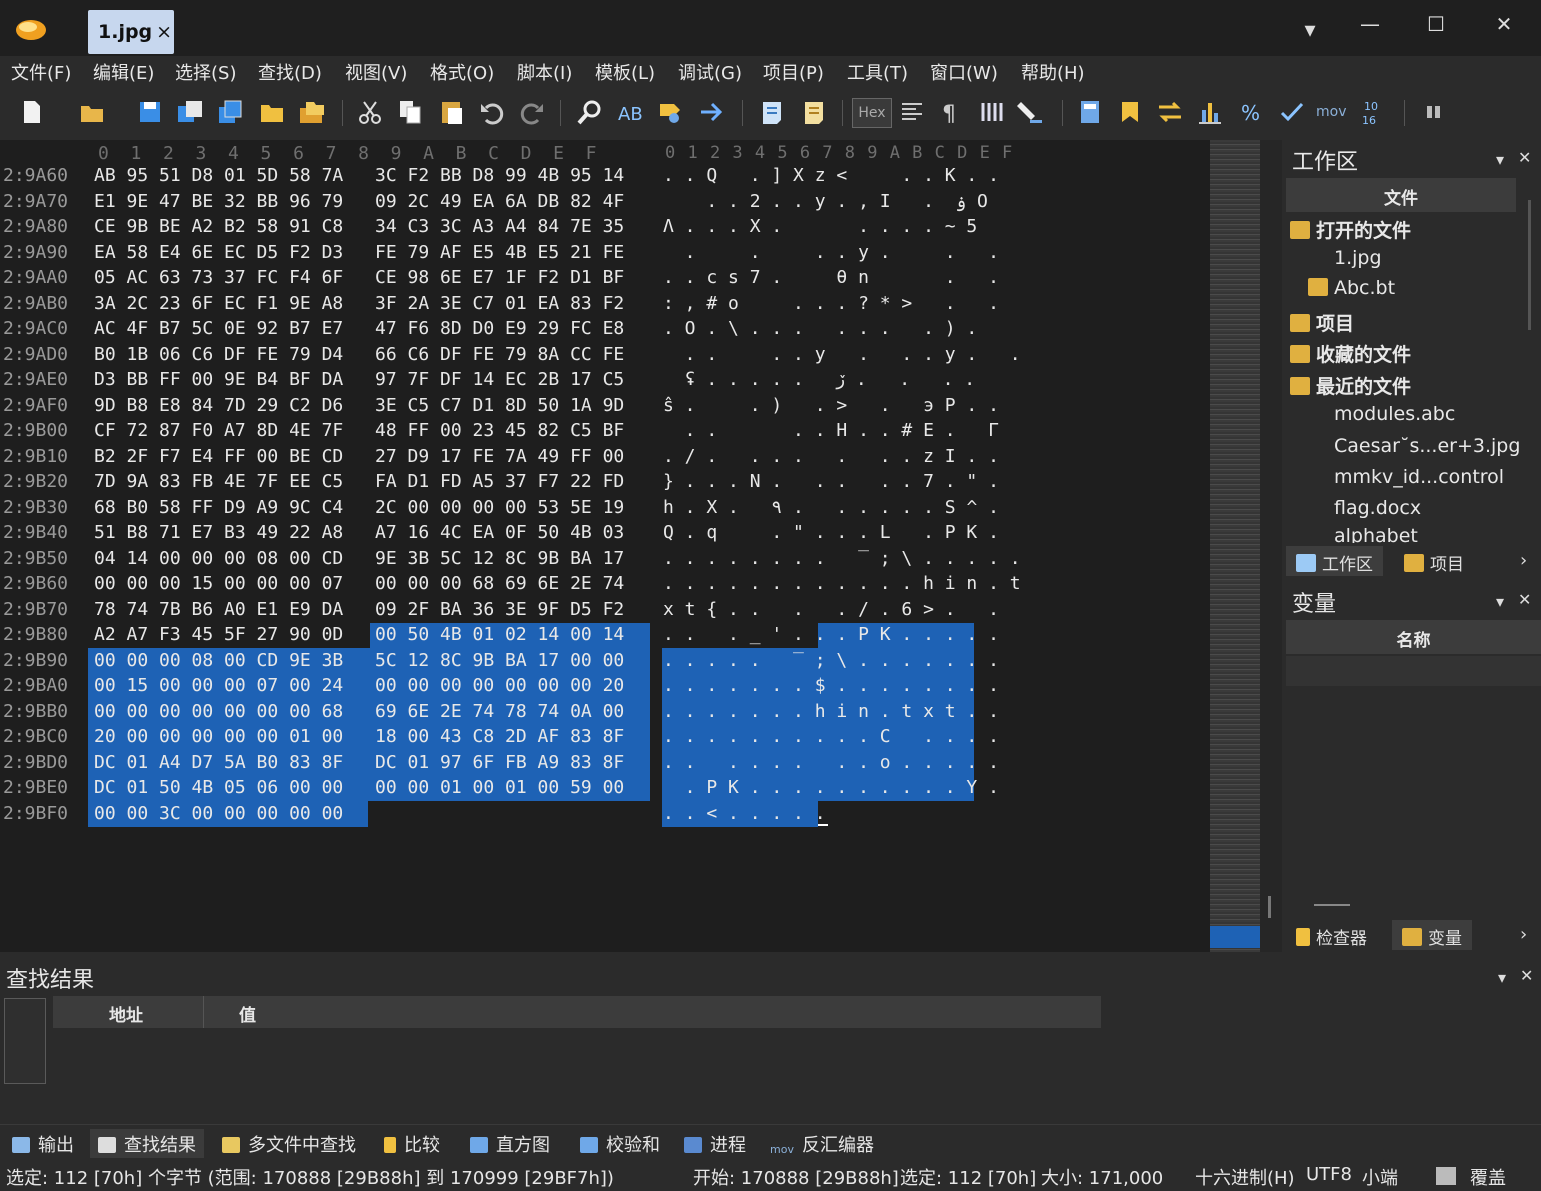 This screenshot has width=1541, height=1191. I want to click on row-bytes-high: CE 98 6E E7 1F F2 D1 BF, so click(499, 277).